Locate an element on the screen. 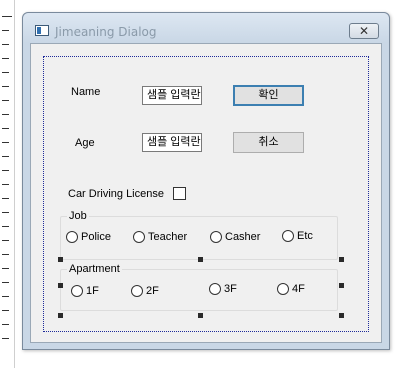 This screenshot has width=408, height=368. radio-4f: 4F is located at coordinates (291, 289).